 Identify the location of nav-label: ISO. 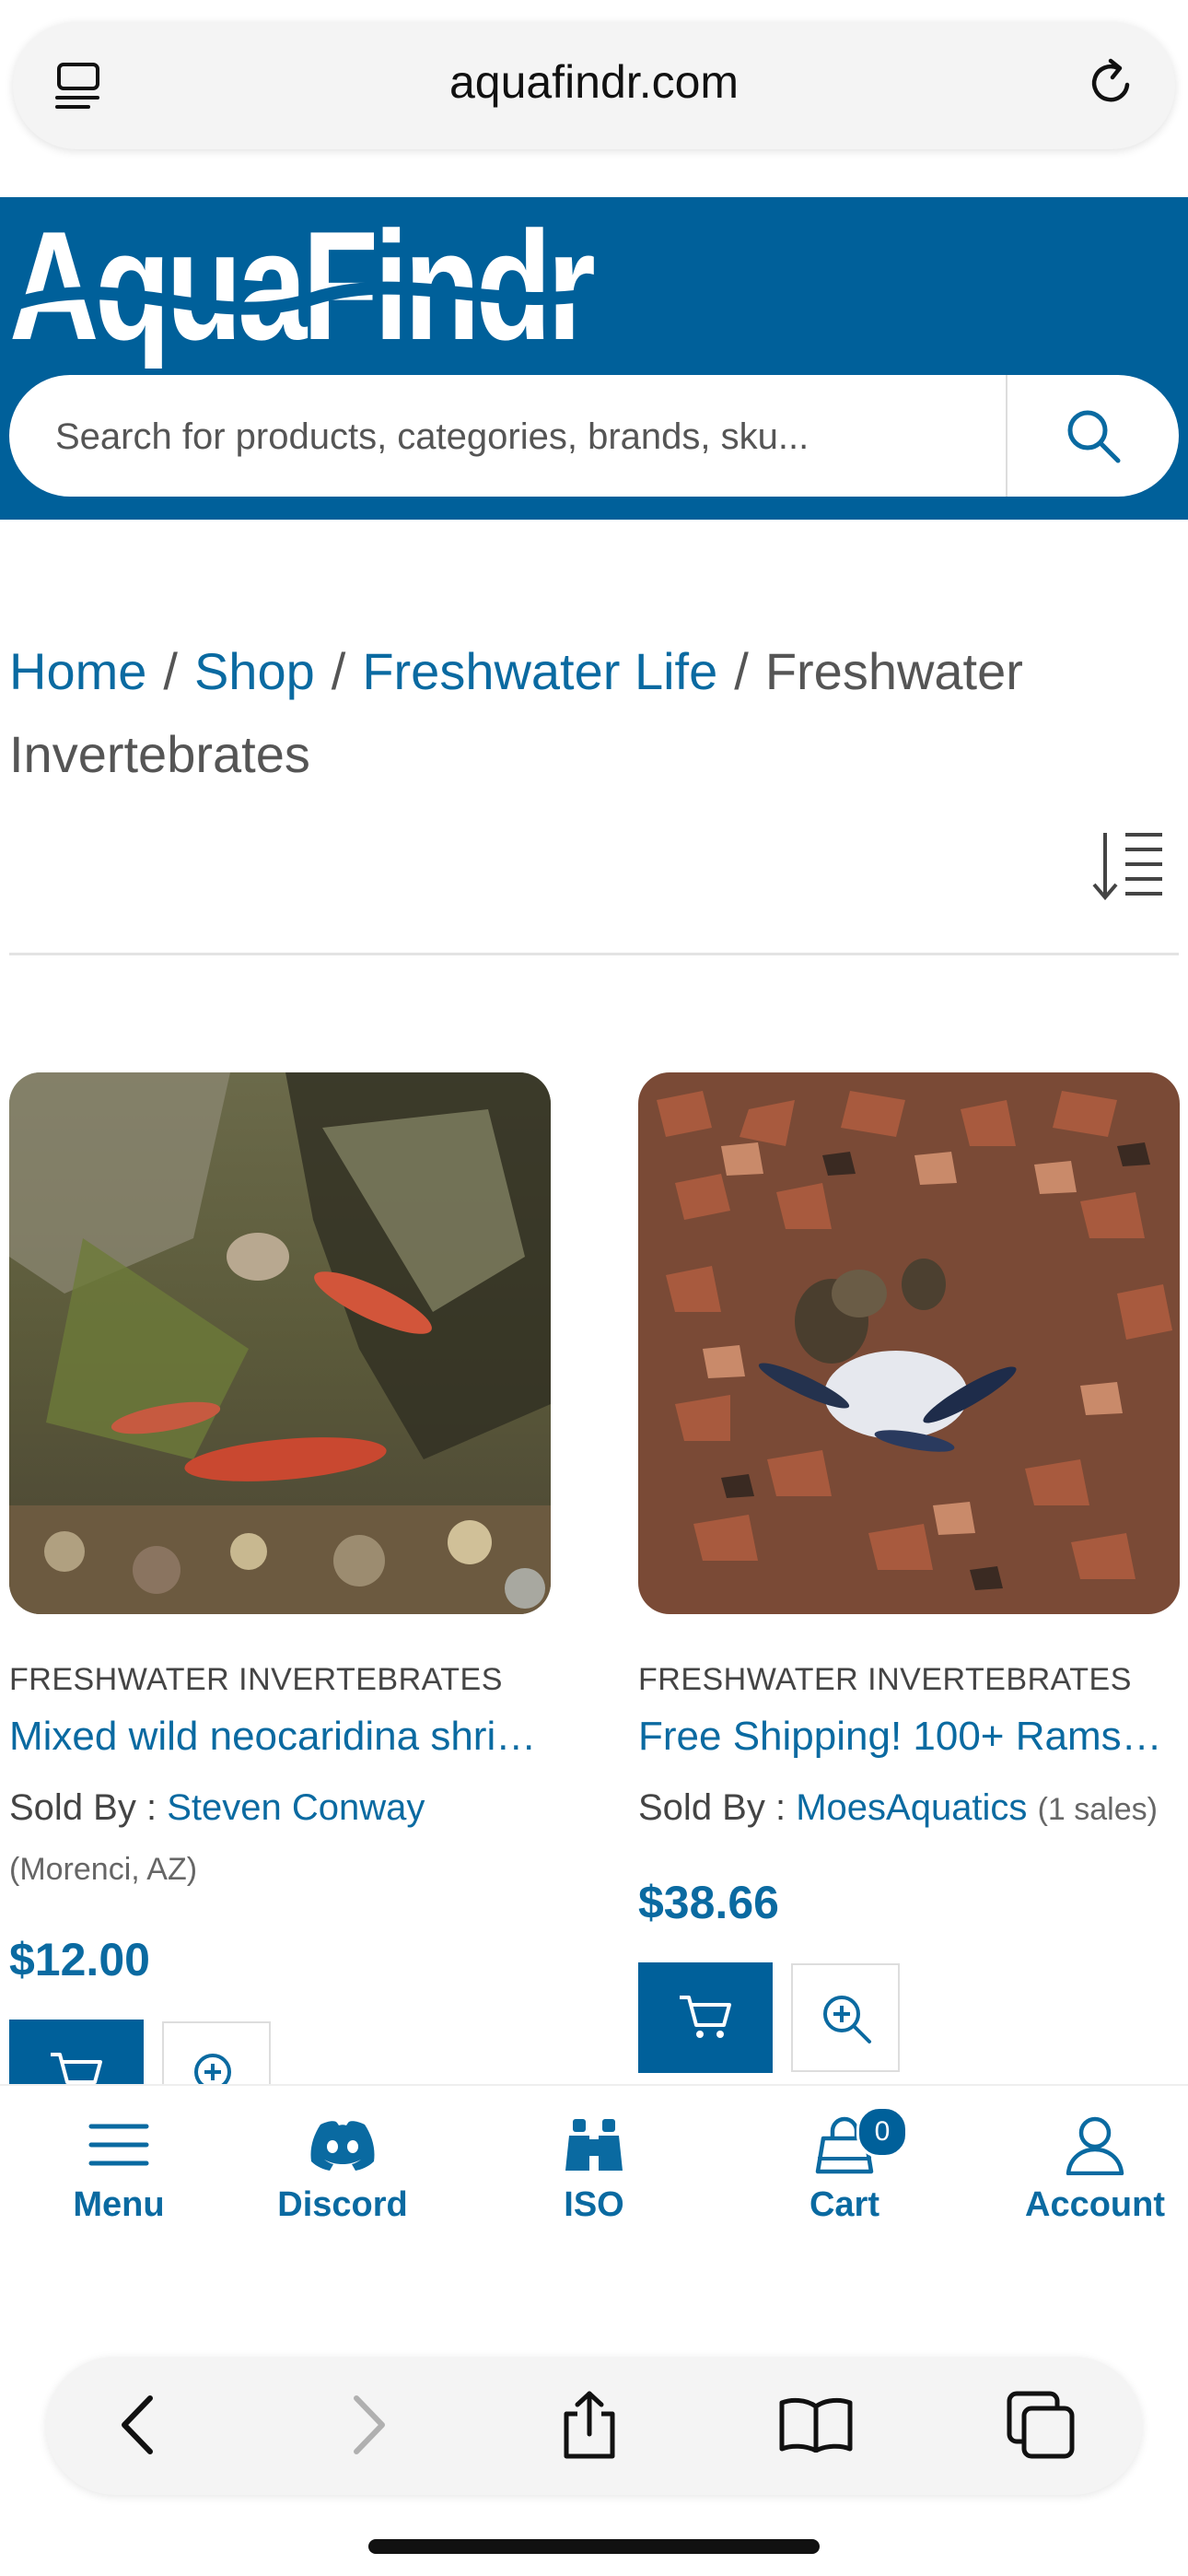
(594, 2204).